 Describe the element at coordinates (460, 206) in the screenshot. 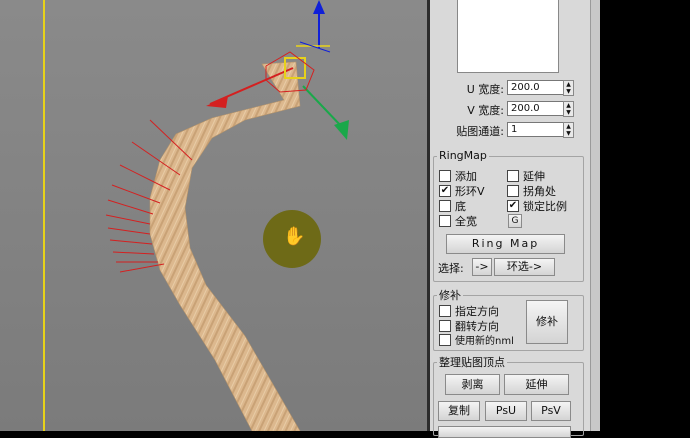

I see `bottom-label: 底` at that location.